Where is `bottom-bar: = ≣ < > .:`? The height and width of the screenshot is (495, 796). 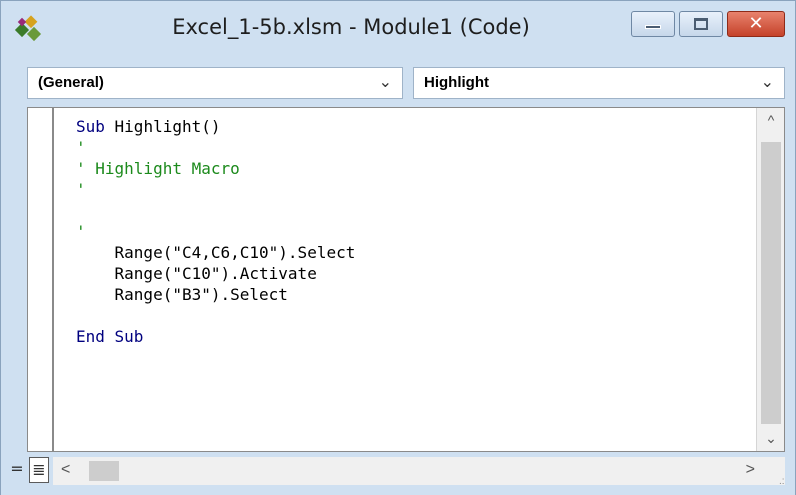 bottom-bar: = ≣ < > .: is located at coordinates (398, 474).